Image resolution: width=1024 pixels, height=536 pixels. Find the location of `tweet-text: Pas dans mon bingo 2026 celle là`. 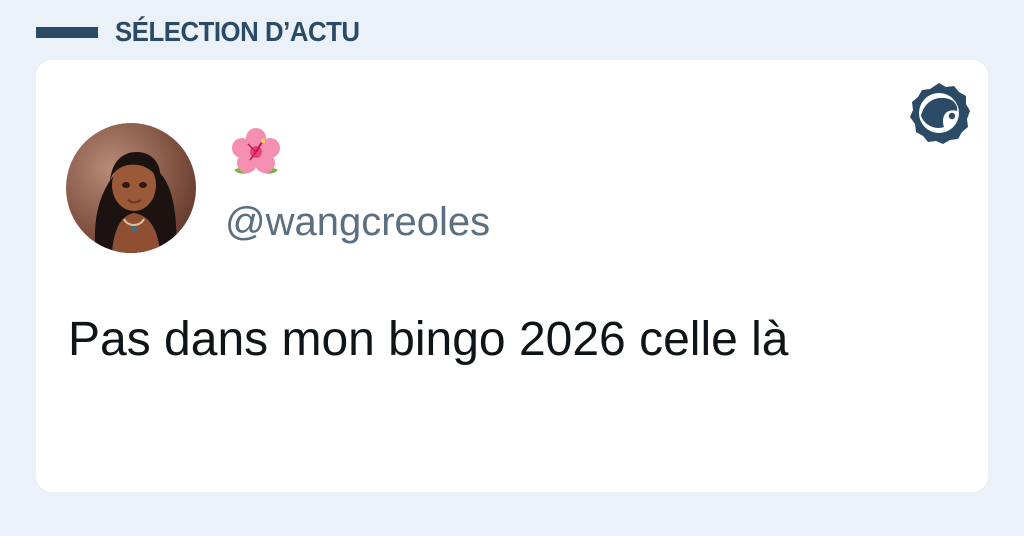

tweet-text: Pas dans mon bingo 2026 celle là is located at coordinates (428, 339).